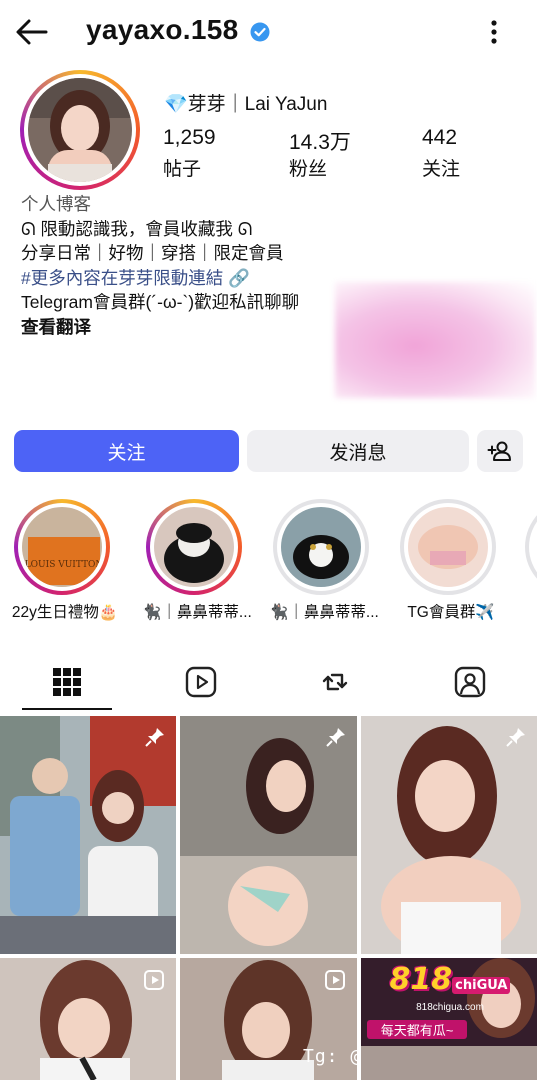  I want to click on profile-avatar-ring, so click(80, 130).